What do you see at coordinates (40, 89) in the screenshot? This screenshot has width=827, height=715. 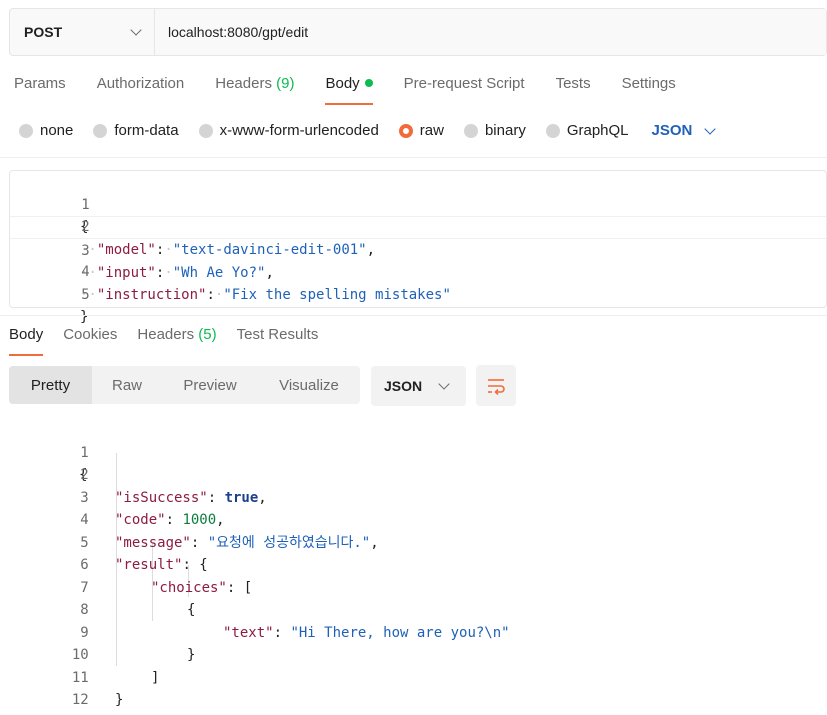 I see `tab-params: Params` at bounding box center [40, 89].